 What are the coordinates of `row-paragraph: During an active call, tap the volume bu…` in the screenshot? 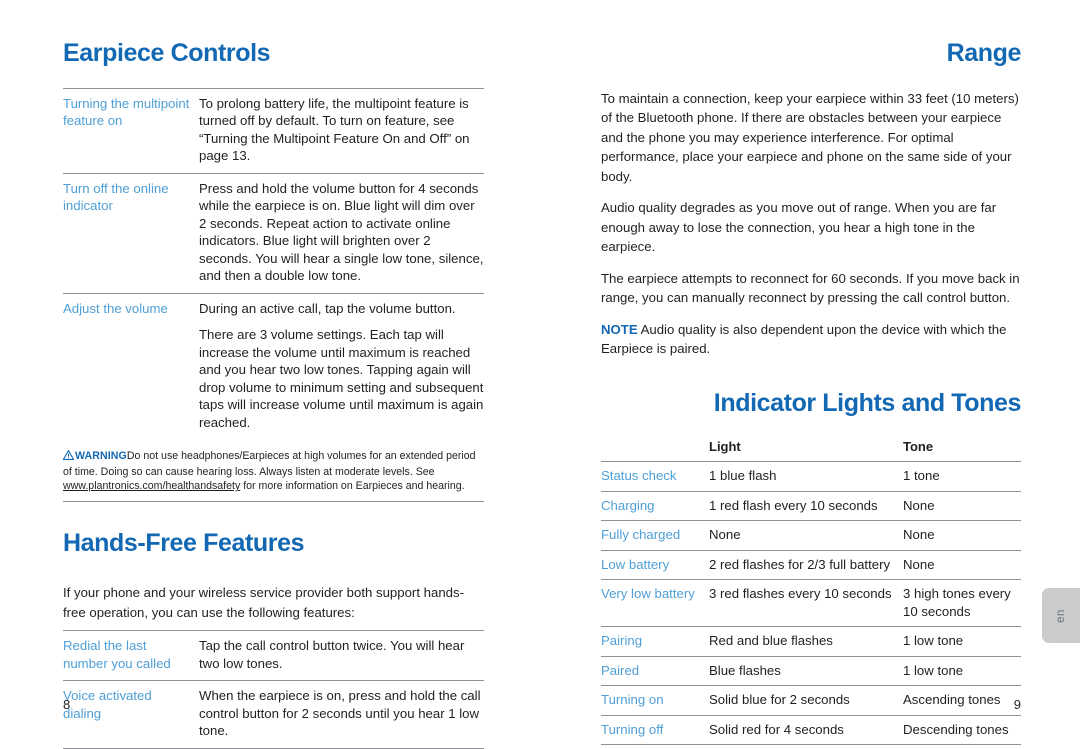 It's located at (327, 308).